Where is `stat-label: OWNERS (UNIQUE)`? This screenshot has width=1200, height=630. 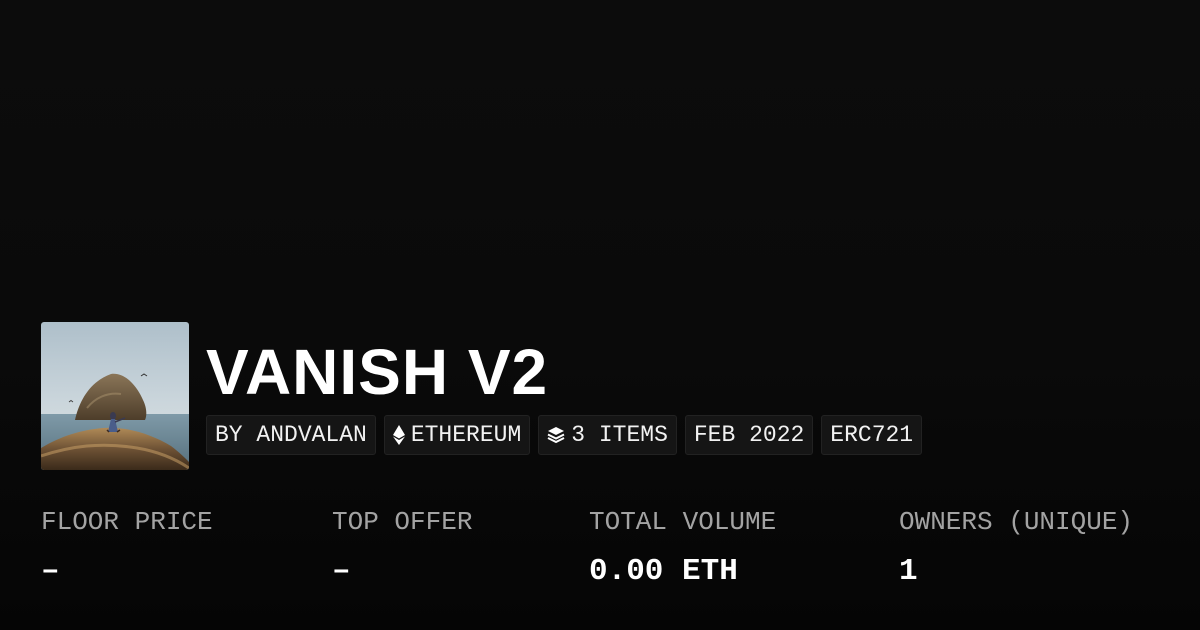
stat-label: OWNERS (UNIQUE) is located at coordinates (1016, 522).